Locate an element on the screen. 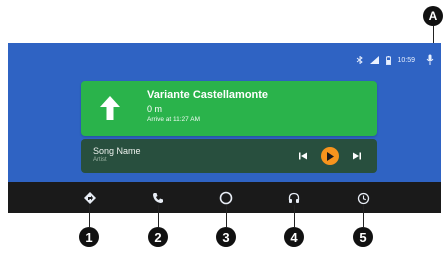 The image size is (443, 253). callout-3: 3 is located at coordinates (226, 237).